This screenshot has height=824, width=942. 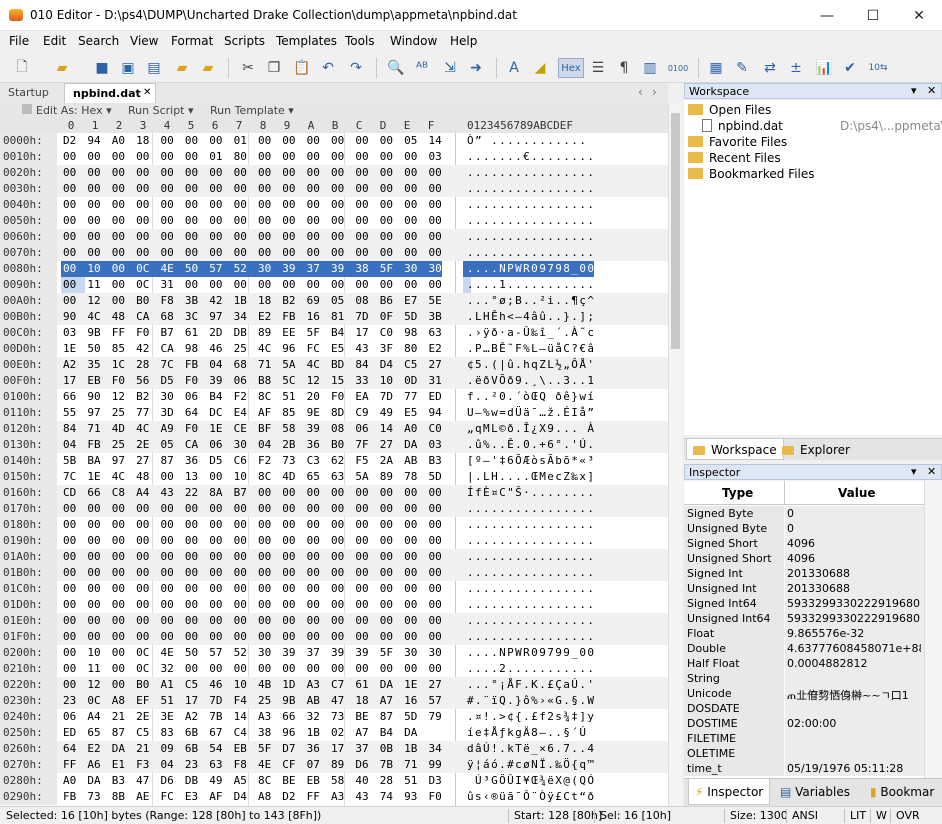 I want to click on menu-edit: Edit, so click(x=54, y=41).